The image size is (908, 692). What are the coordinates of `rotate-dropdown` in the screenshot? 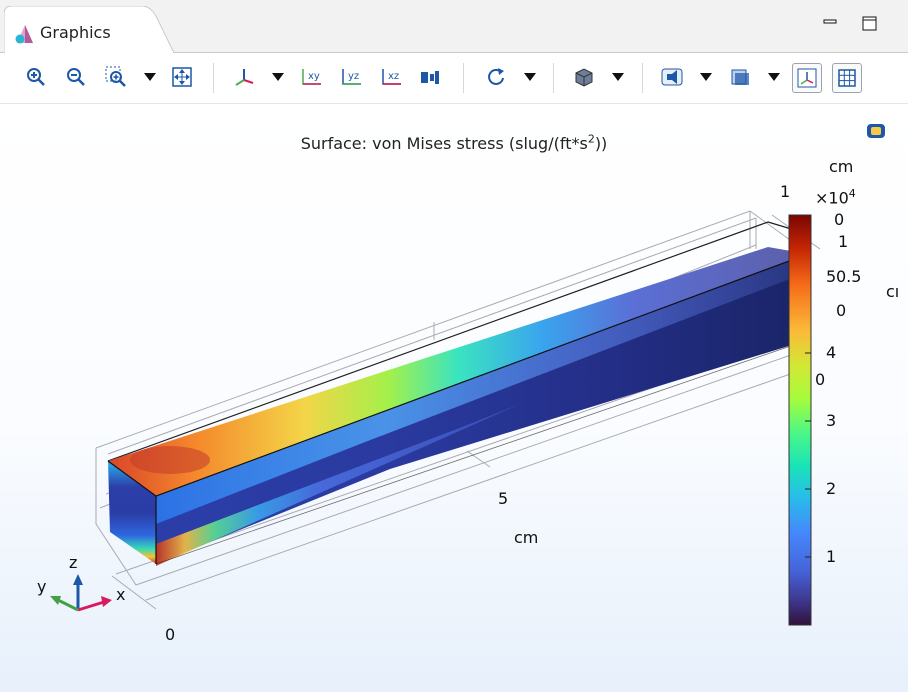 It's located at (530, 77).